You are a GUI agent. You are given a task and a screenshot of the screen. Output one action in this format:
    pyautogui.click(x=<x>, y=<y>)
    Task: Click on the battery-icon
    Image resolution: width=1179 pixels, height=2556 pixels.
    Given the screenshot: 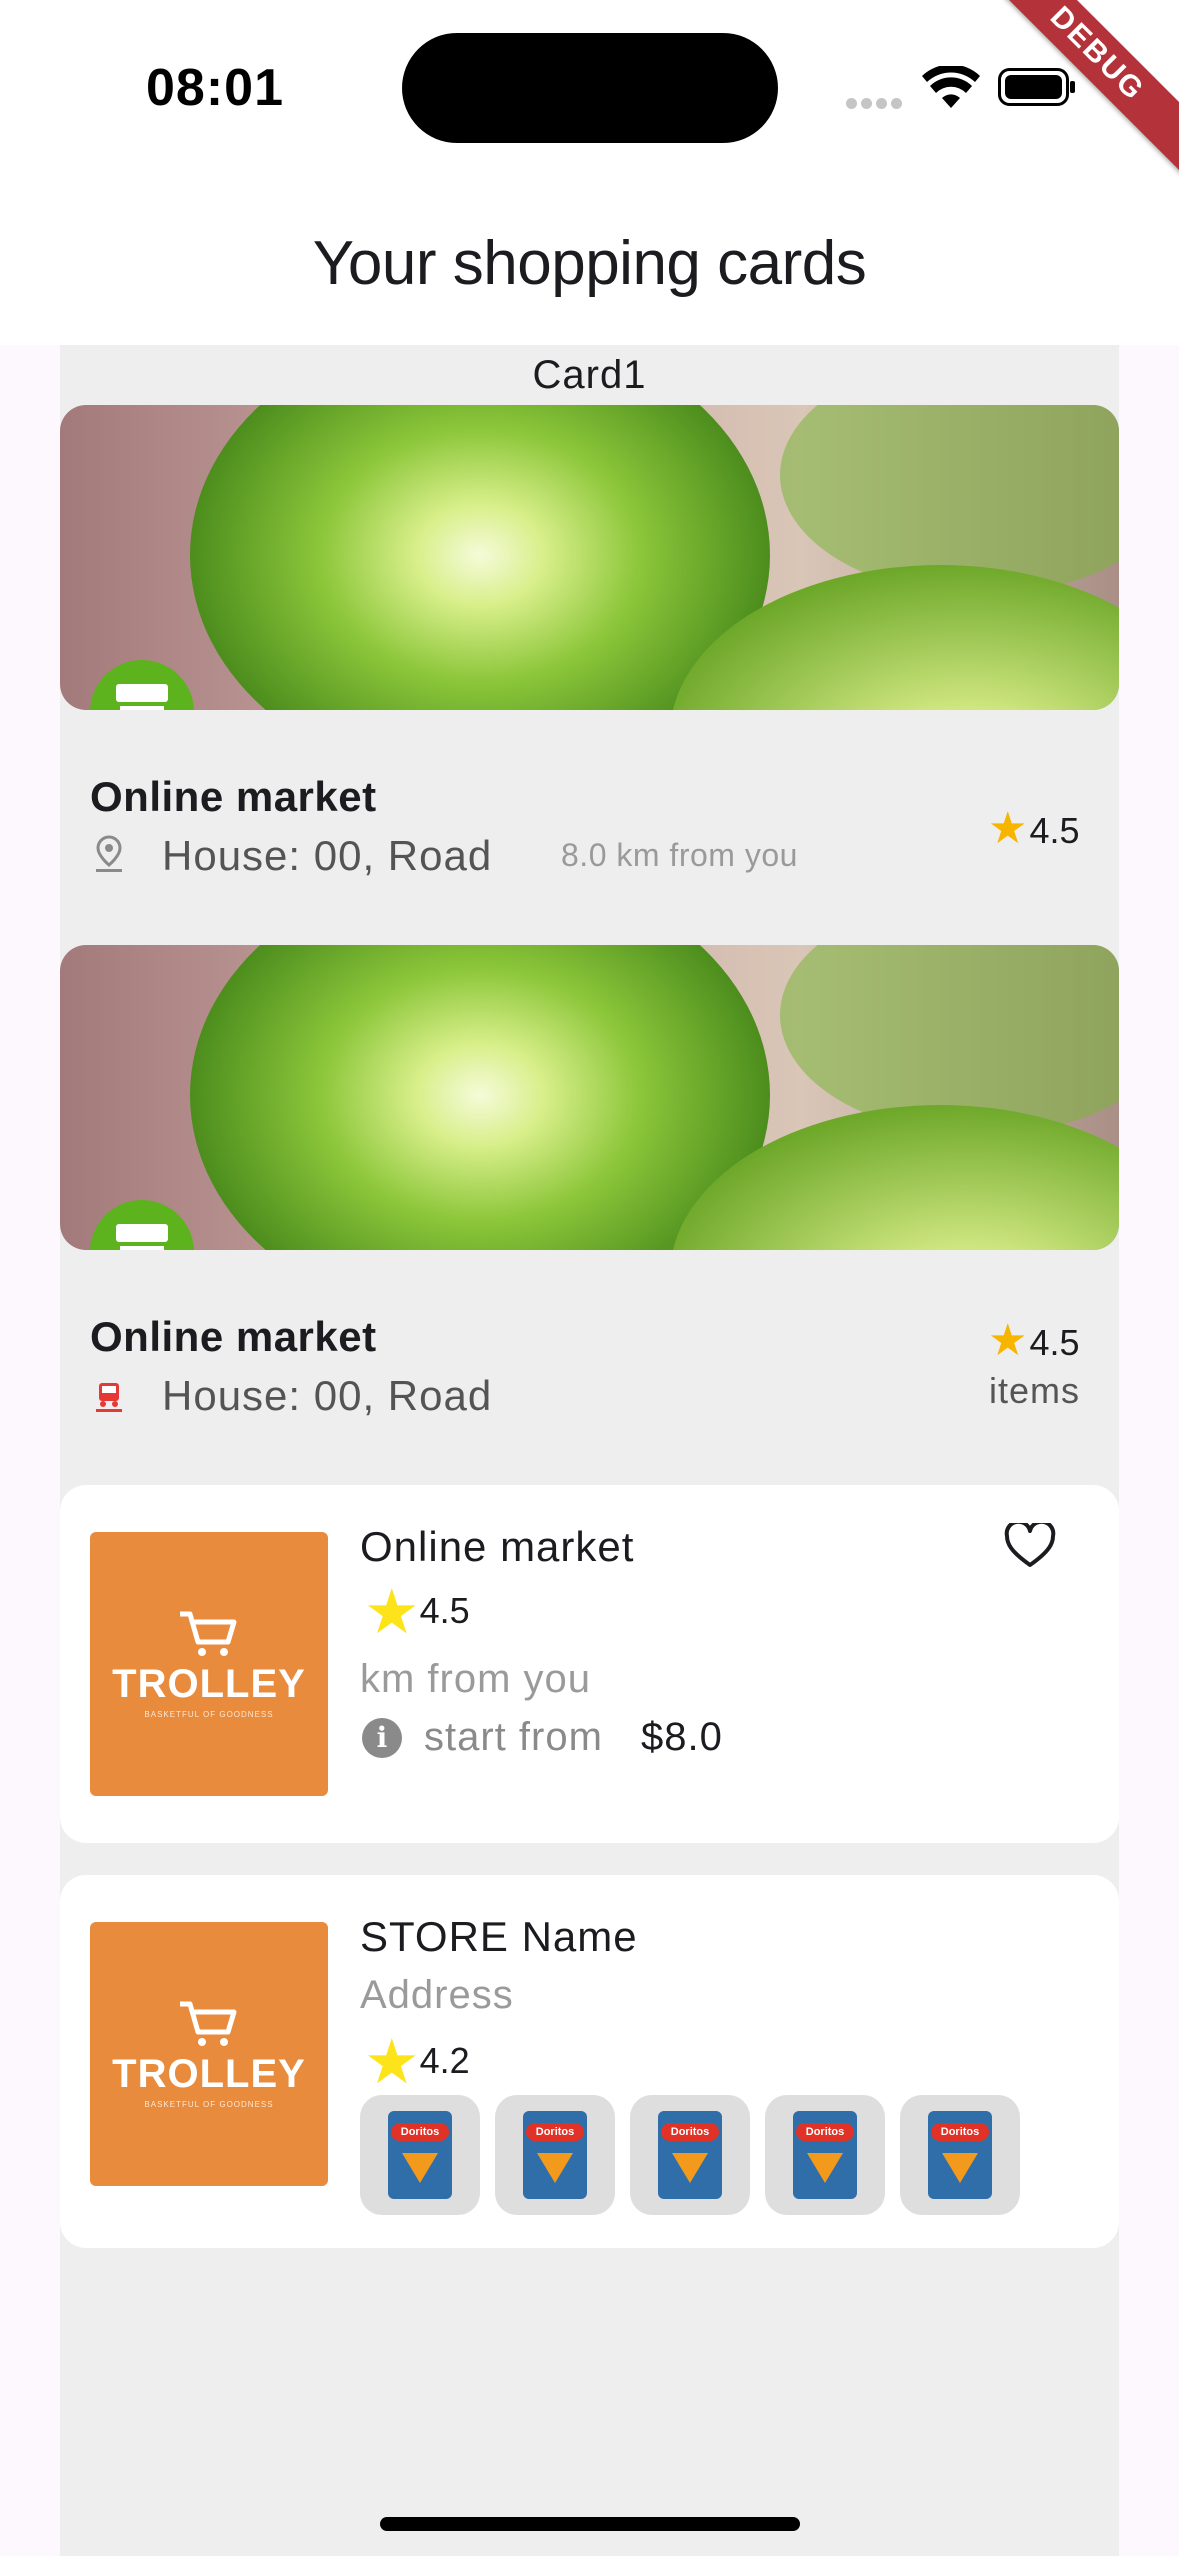 What is the action you would take?
    pyautogui.click(x=1036, y=87)
    